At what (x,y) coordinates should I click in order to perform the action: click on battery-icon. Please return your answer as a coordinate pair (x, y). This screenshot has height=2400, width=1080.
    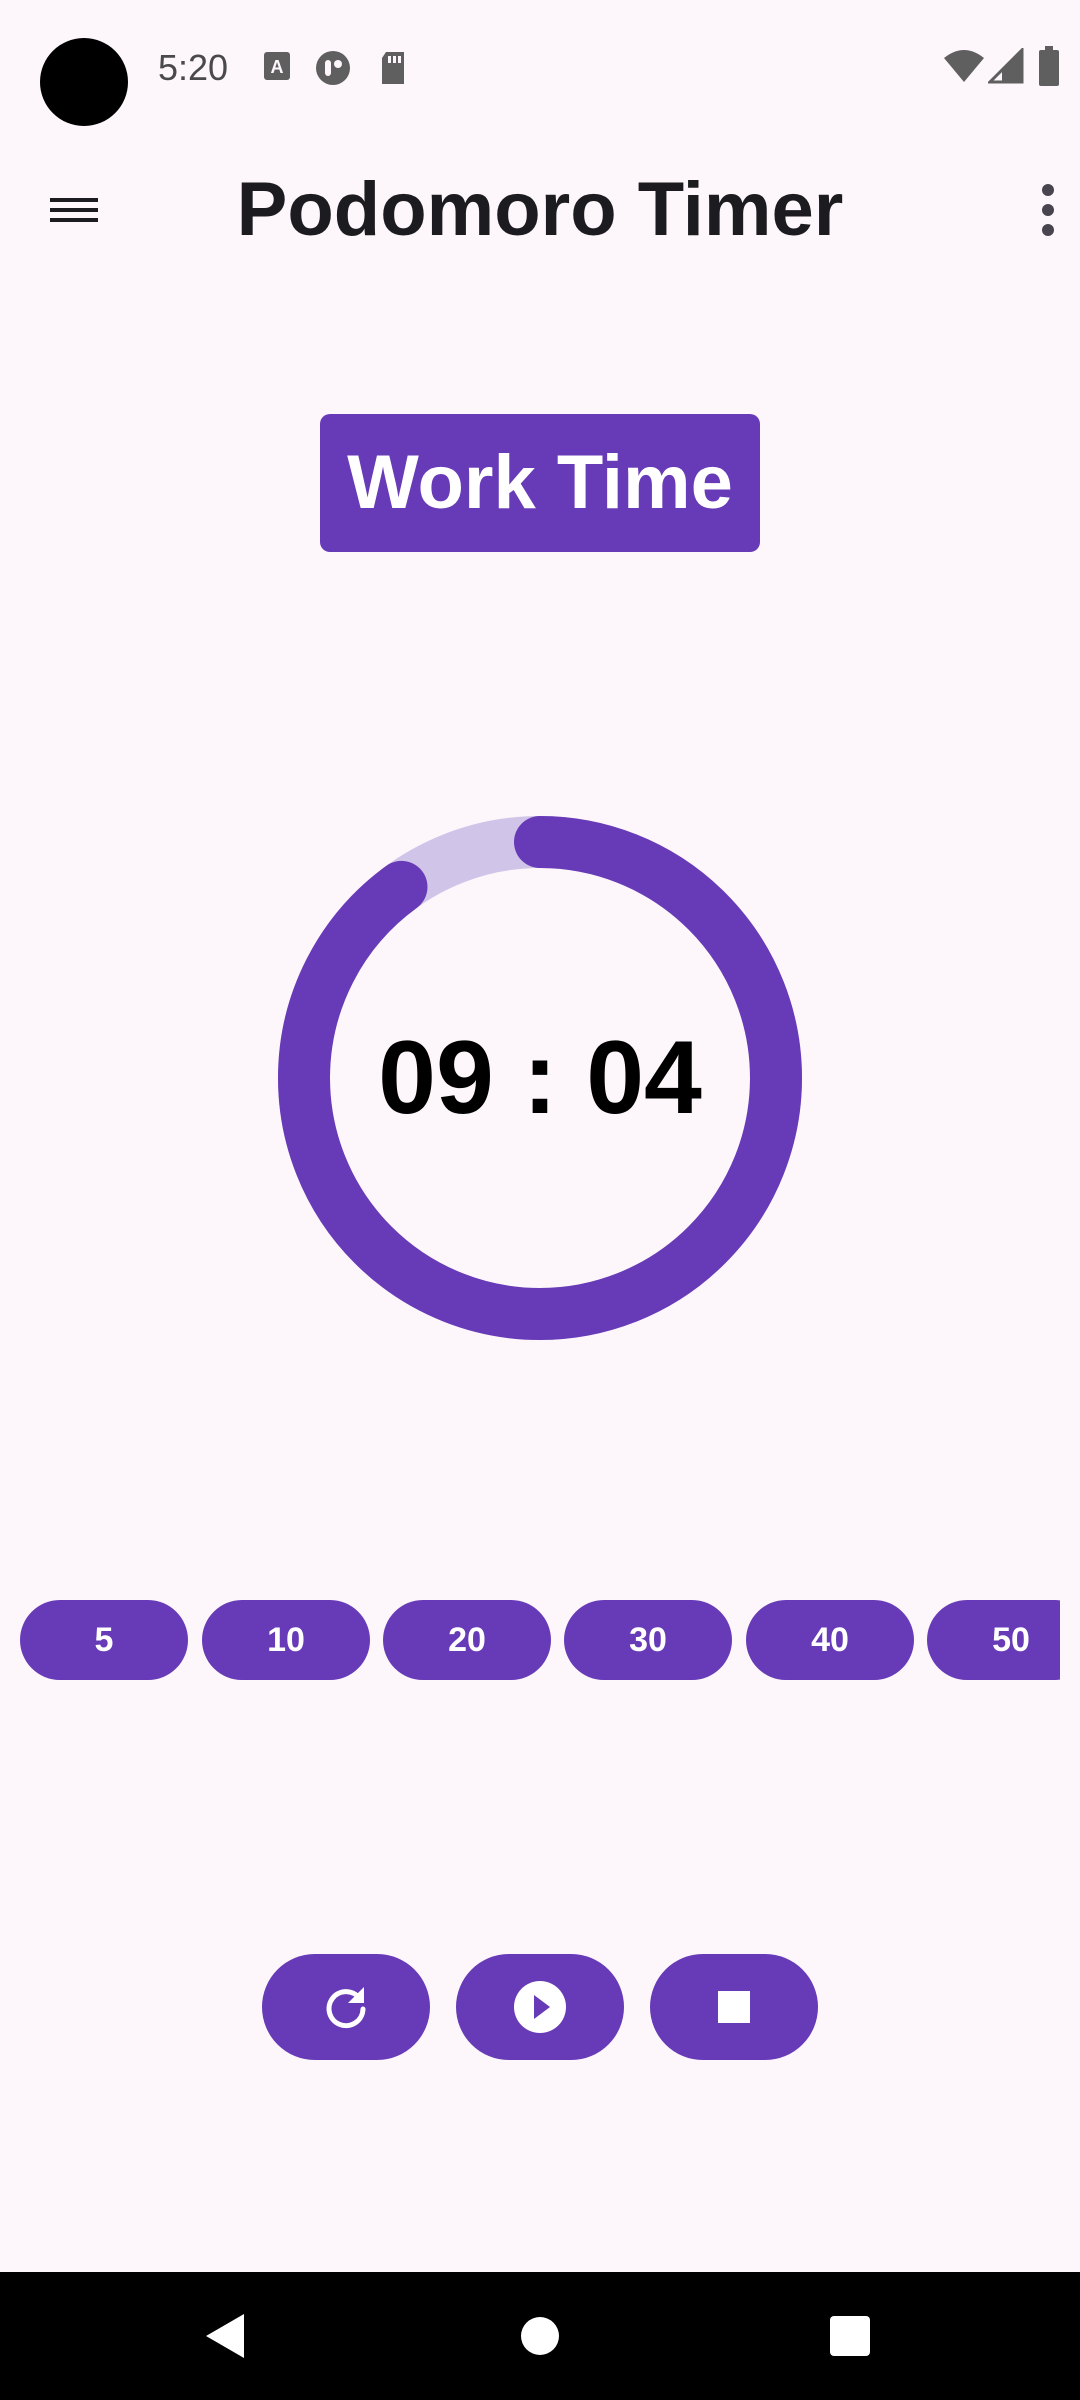
    Looking at the image, I should click on (1049, 68).